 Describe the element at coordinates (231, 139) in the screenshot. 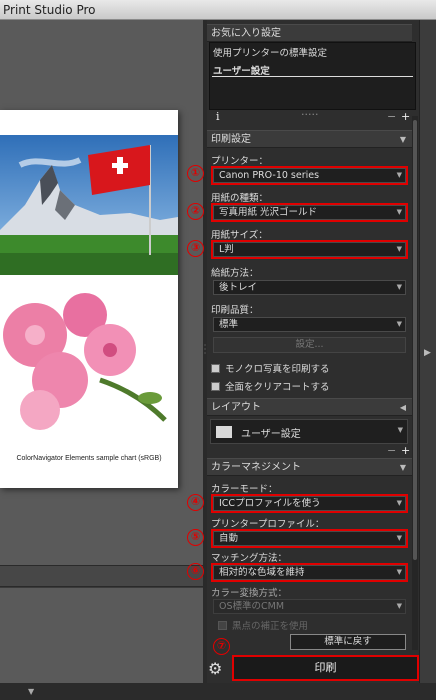

I see `print-settings-title: 印刷設定` at that location.